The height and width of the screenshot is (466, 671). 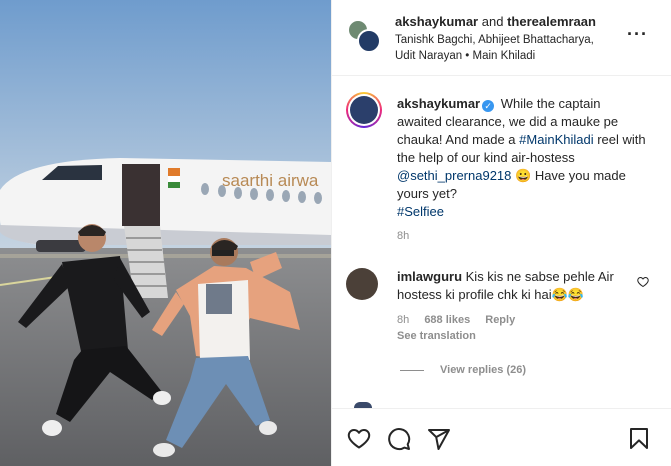 I want to click on caption-timestamp: 8h, so click(x=403, y=236).